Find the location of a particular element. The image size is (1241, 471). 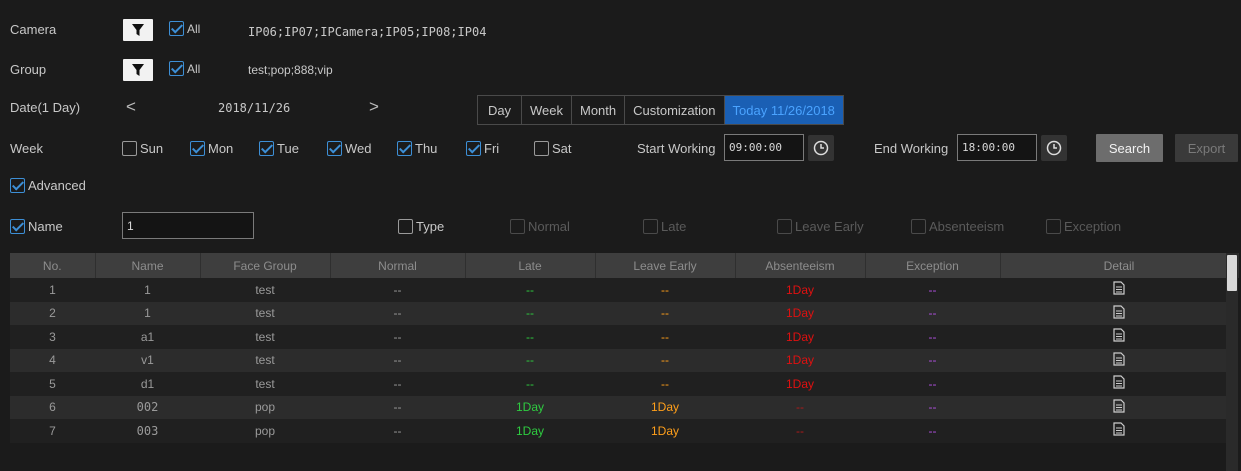

week-day-fri: Fri is located at coordinates (482, 148).